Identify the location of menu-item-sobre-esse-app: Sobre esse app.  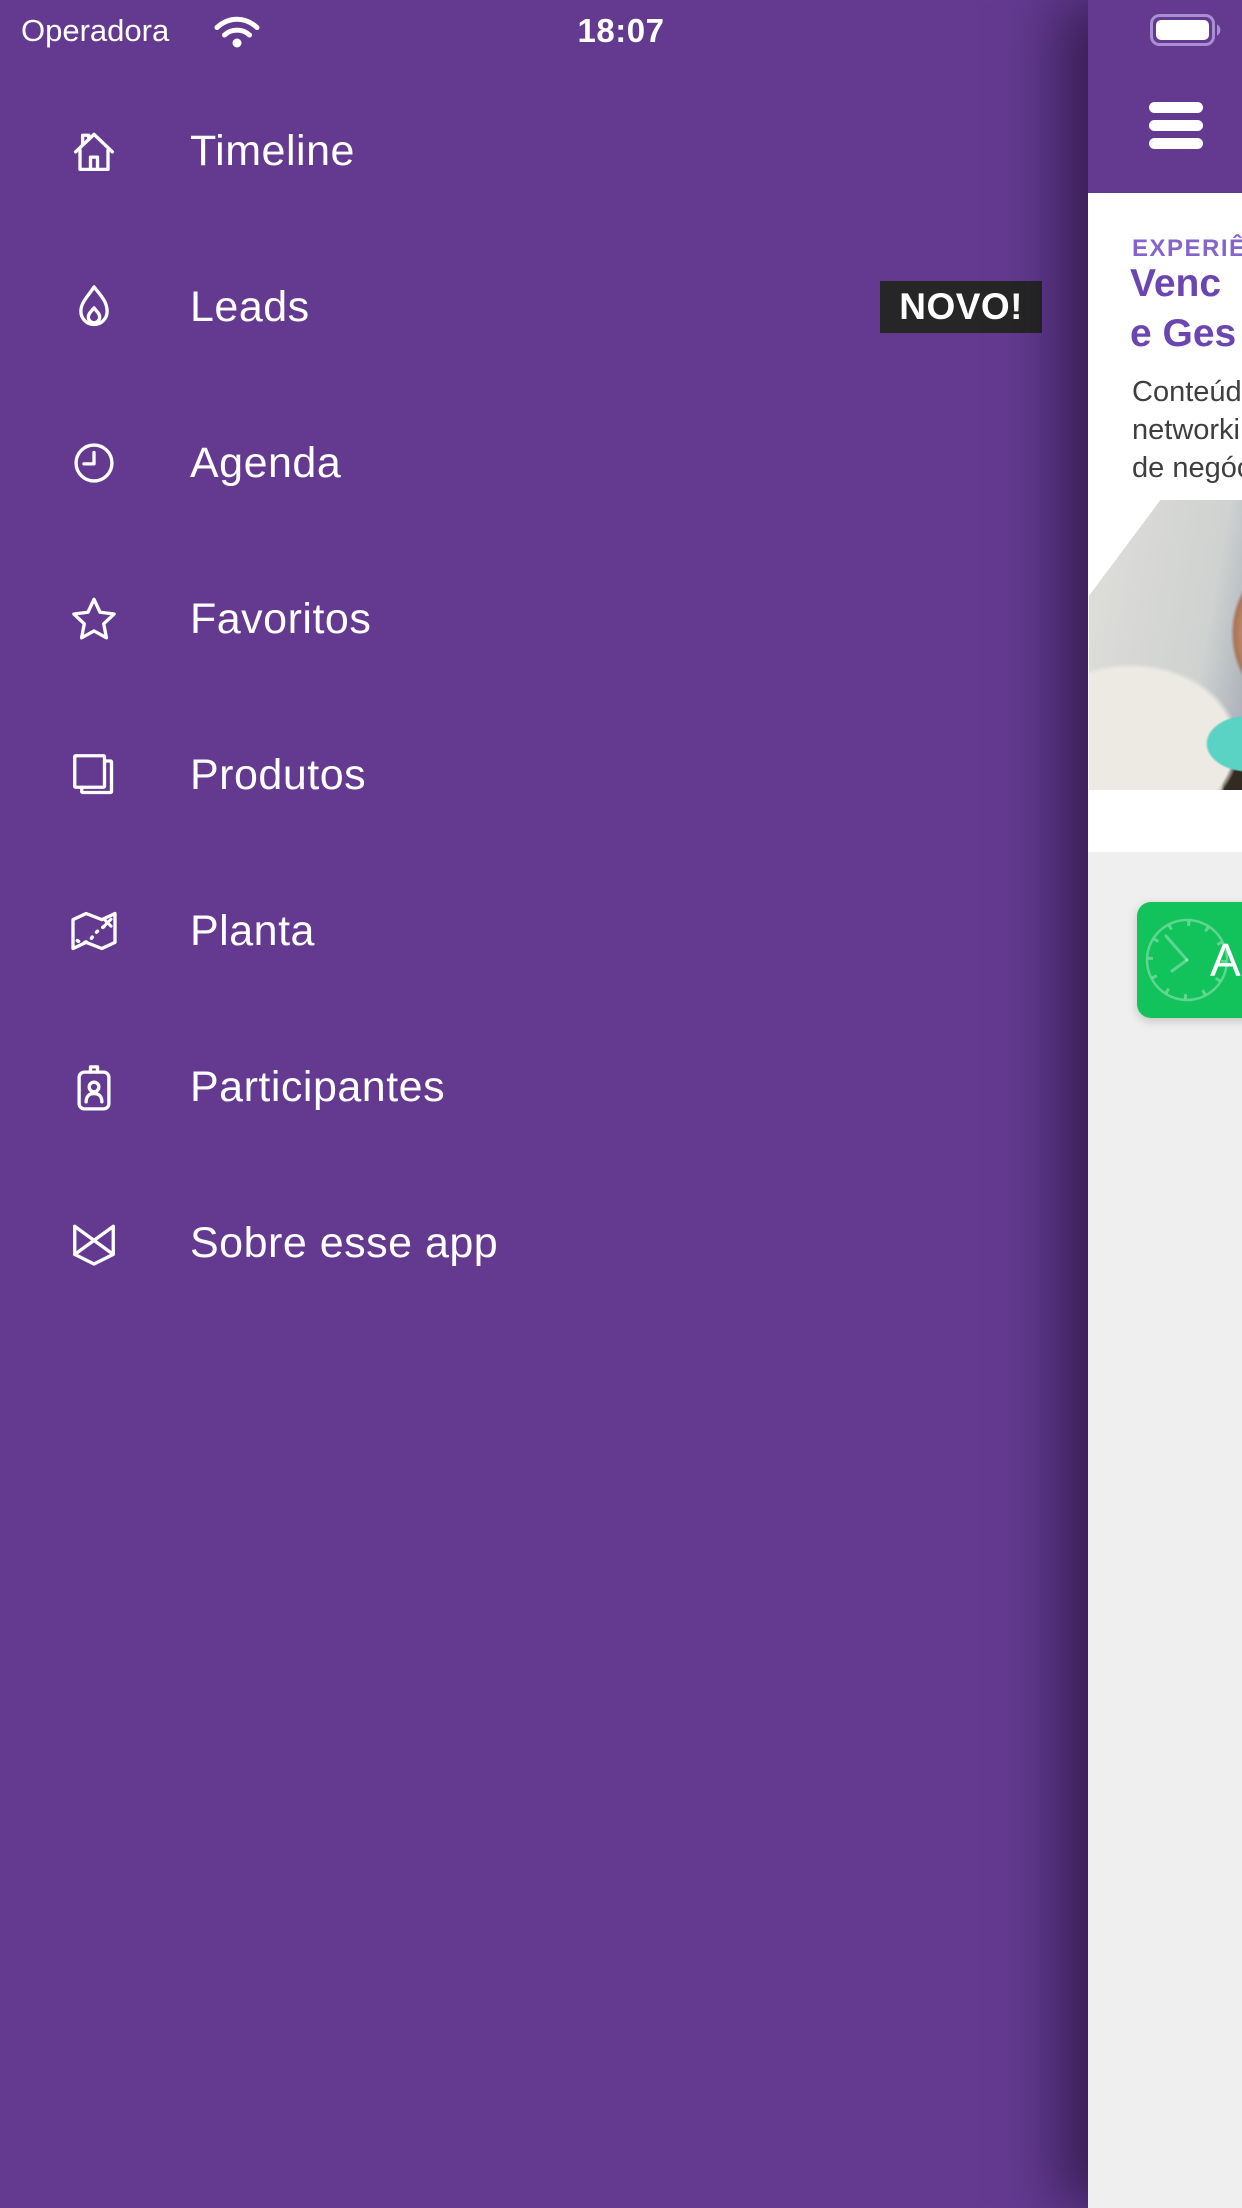
(544, 1243).